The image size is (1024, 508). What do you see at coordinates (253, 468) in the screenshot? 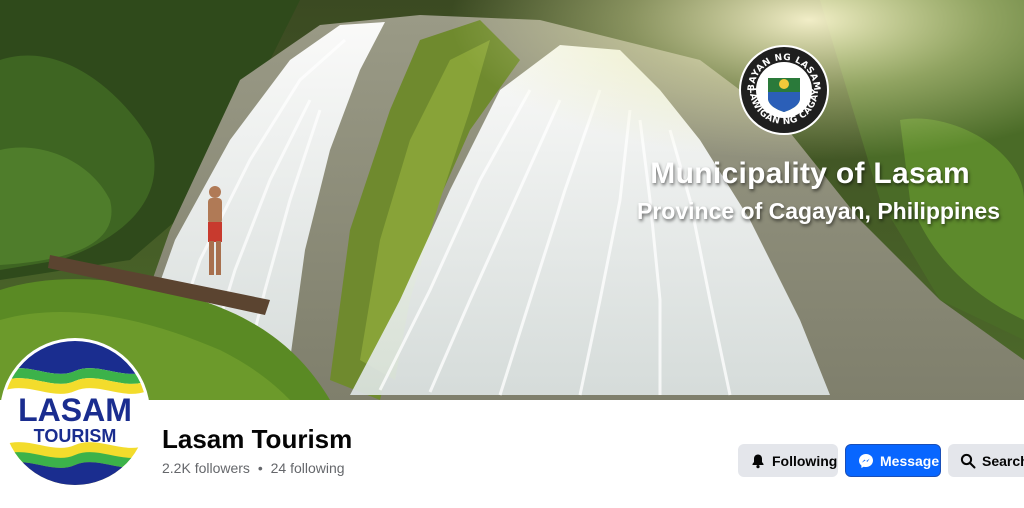
I see `page-stats: 2.2K followers • 24 following` at bounding box center [253, 468].